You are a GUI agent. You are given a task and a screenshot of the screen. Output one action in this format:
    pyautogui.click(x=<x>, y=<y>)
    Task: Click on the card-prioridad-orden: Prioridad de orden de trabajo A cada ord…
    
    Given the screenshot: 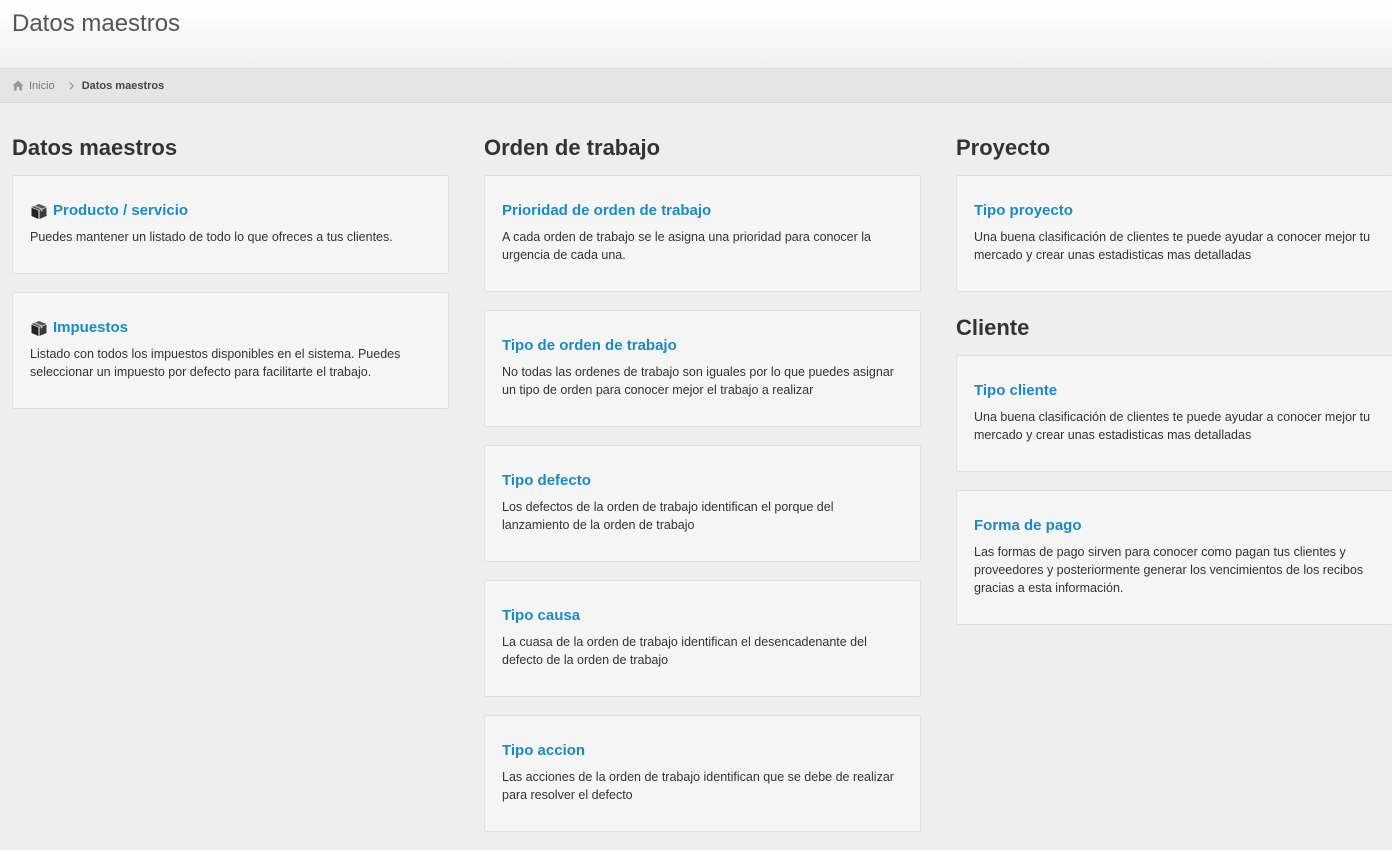 What is the action you would take?
    pyautogui.click(x=702, y=233)
    